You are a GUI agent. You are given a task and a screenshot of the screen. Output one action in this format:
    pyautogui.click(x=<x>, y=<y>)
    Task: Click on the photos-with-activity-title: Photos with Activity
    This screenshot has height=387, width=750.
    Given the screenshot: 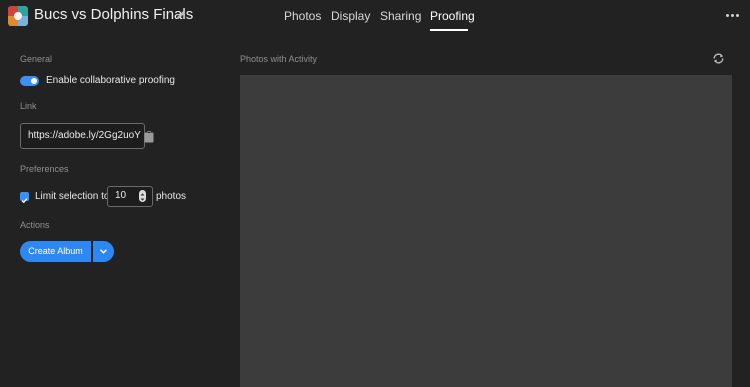 What is the action you would take?
    pyautogui.click(x=279, y=59)
    